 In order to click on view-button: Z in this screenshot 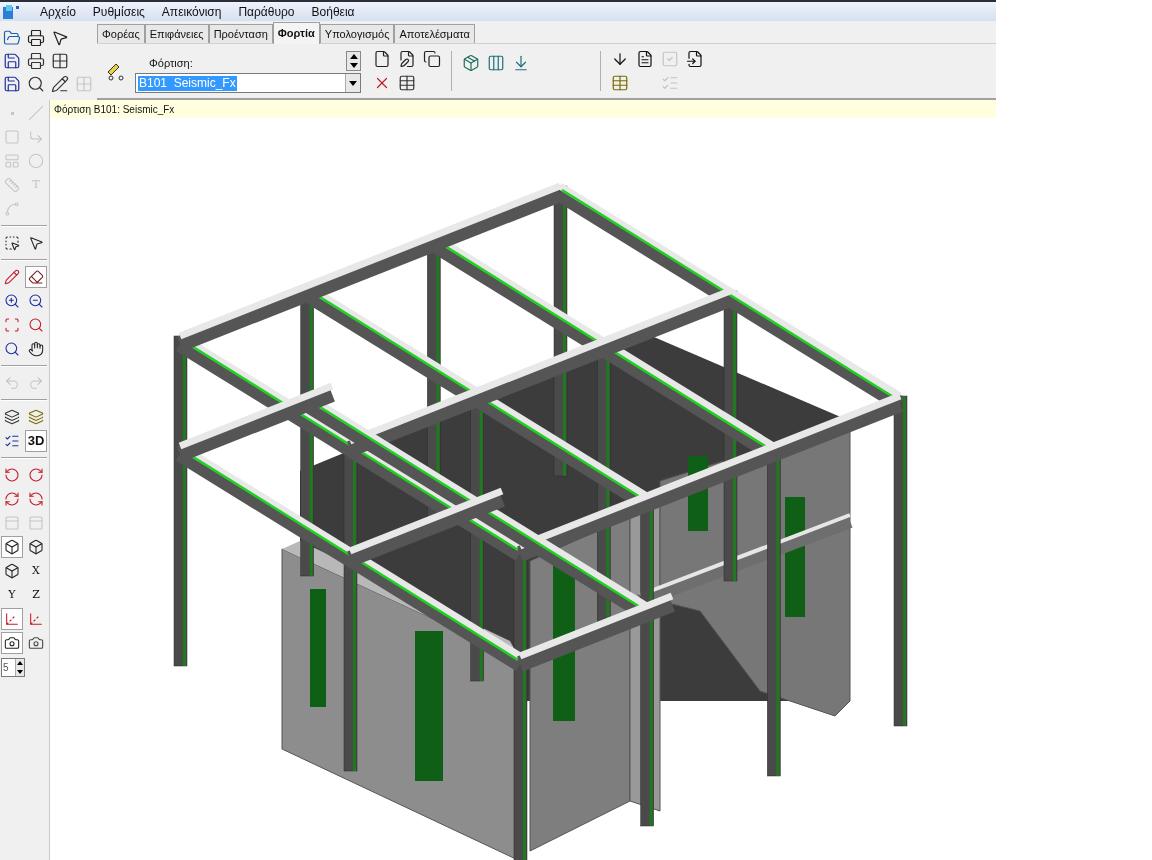, I will do `click(36, 595)`.